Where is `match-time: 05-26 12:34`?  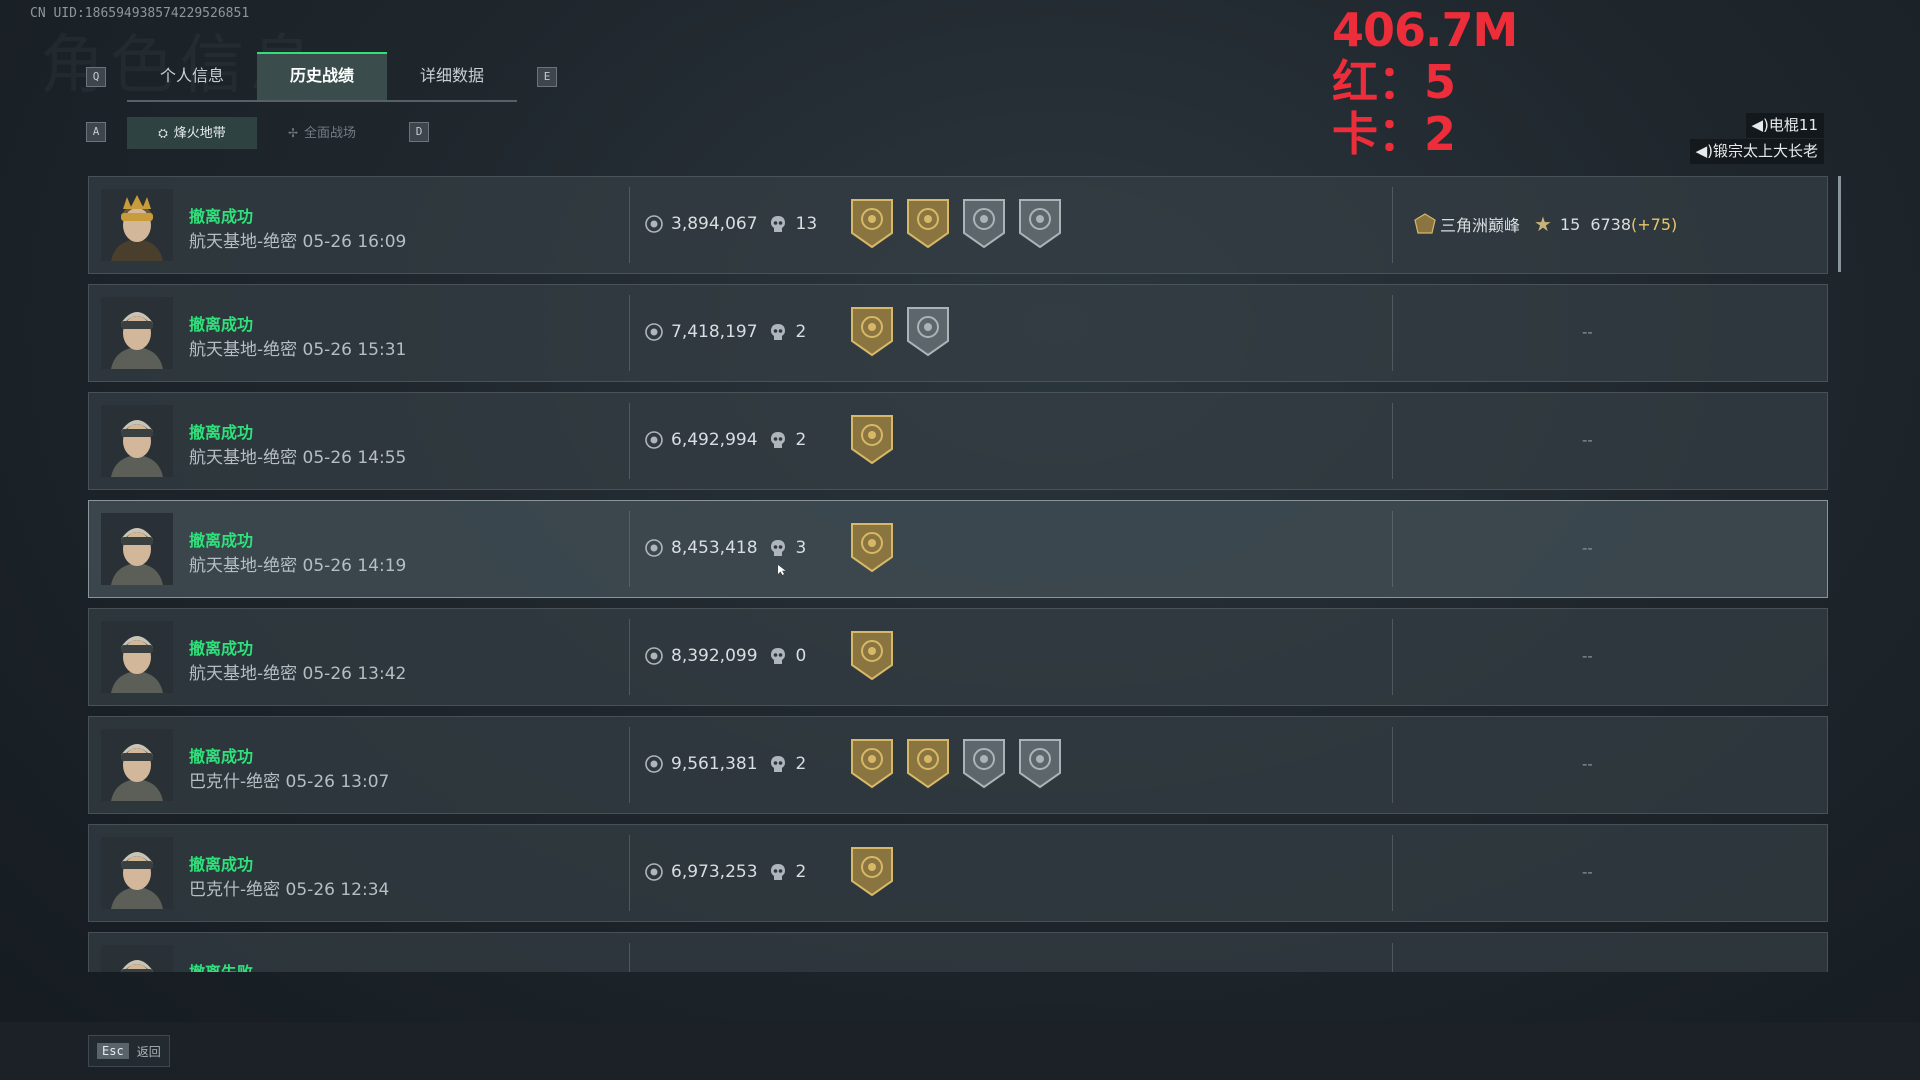
match-time: 05-26 12:34 is located at coordinates (337, 890).